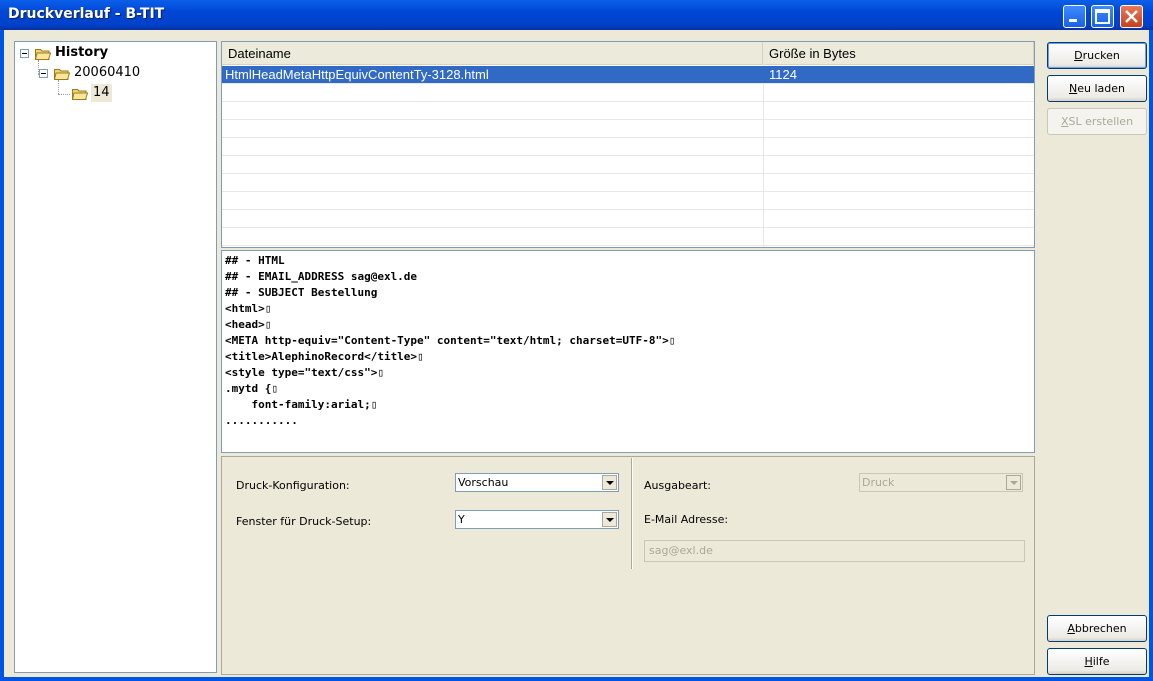 Image resolution: width=1153 pixels, height=681 pixels. What do you see at coordinates (898, 53) in the screenshot?
I see `column-header-size: Größe in Bytes` at bounding box center [898, 53].